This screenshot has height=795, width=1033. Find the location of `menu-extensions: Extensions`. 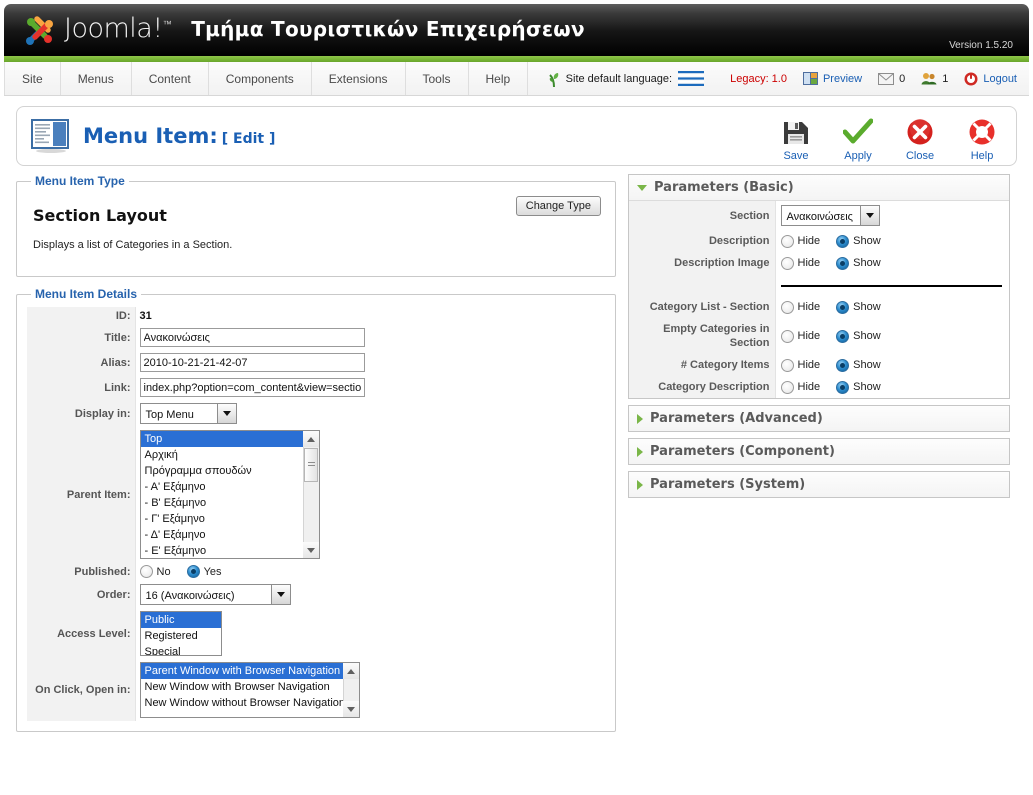

menu-extensions: Extensions is located at coordinates (359, 78).